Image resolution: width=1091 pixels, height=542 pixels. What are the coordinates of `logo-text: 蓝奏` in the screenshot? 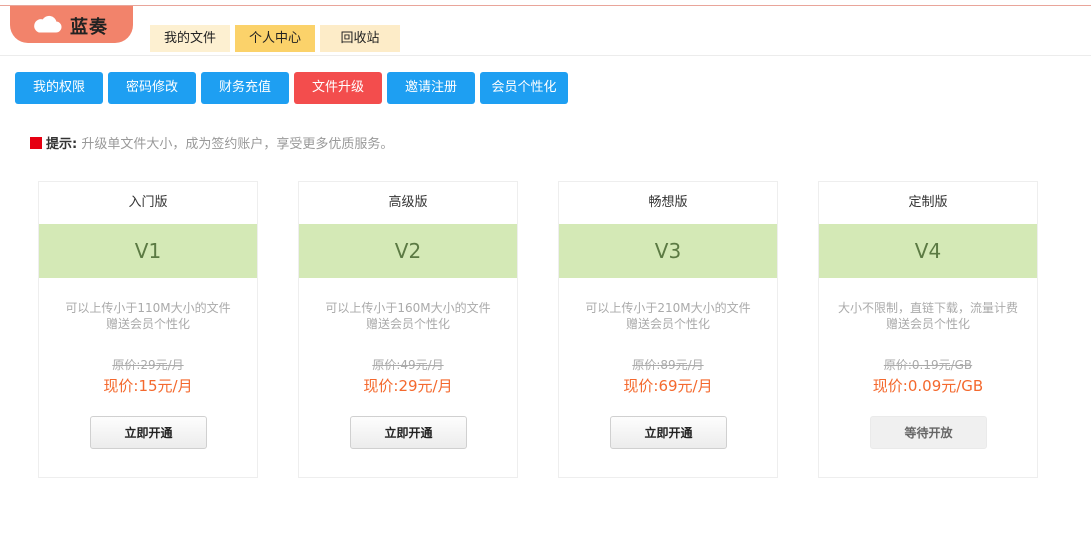 It's located at (89, 27).